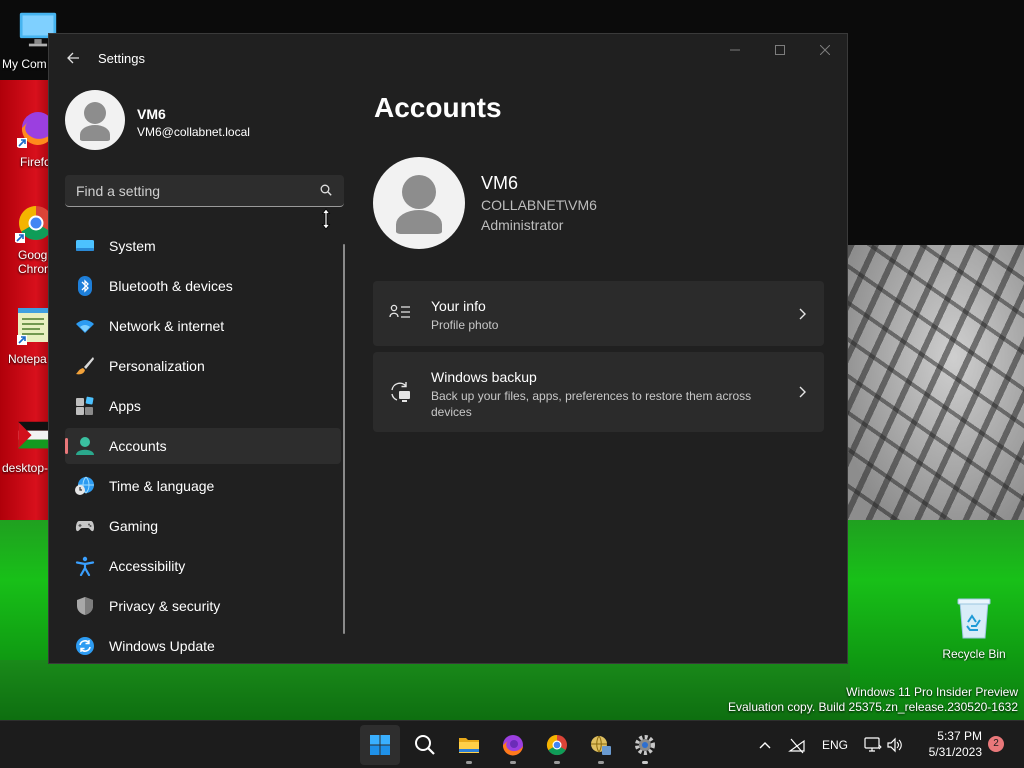 Image resolution: width=1024 pixels, height=768 pixels. I want to click on sidebar-item-apps: Apps, so click(203, 406).